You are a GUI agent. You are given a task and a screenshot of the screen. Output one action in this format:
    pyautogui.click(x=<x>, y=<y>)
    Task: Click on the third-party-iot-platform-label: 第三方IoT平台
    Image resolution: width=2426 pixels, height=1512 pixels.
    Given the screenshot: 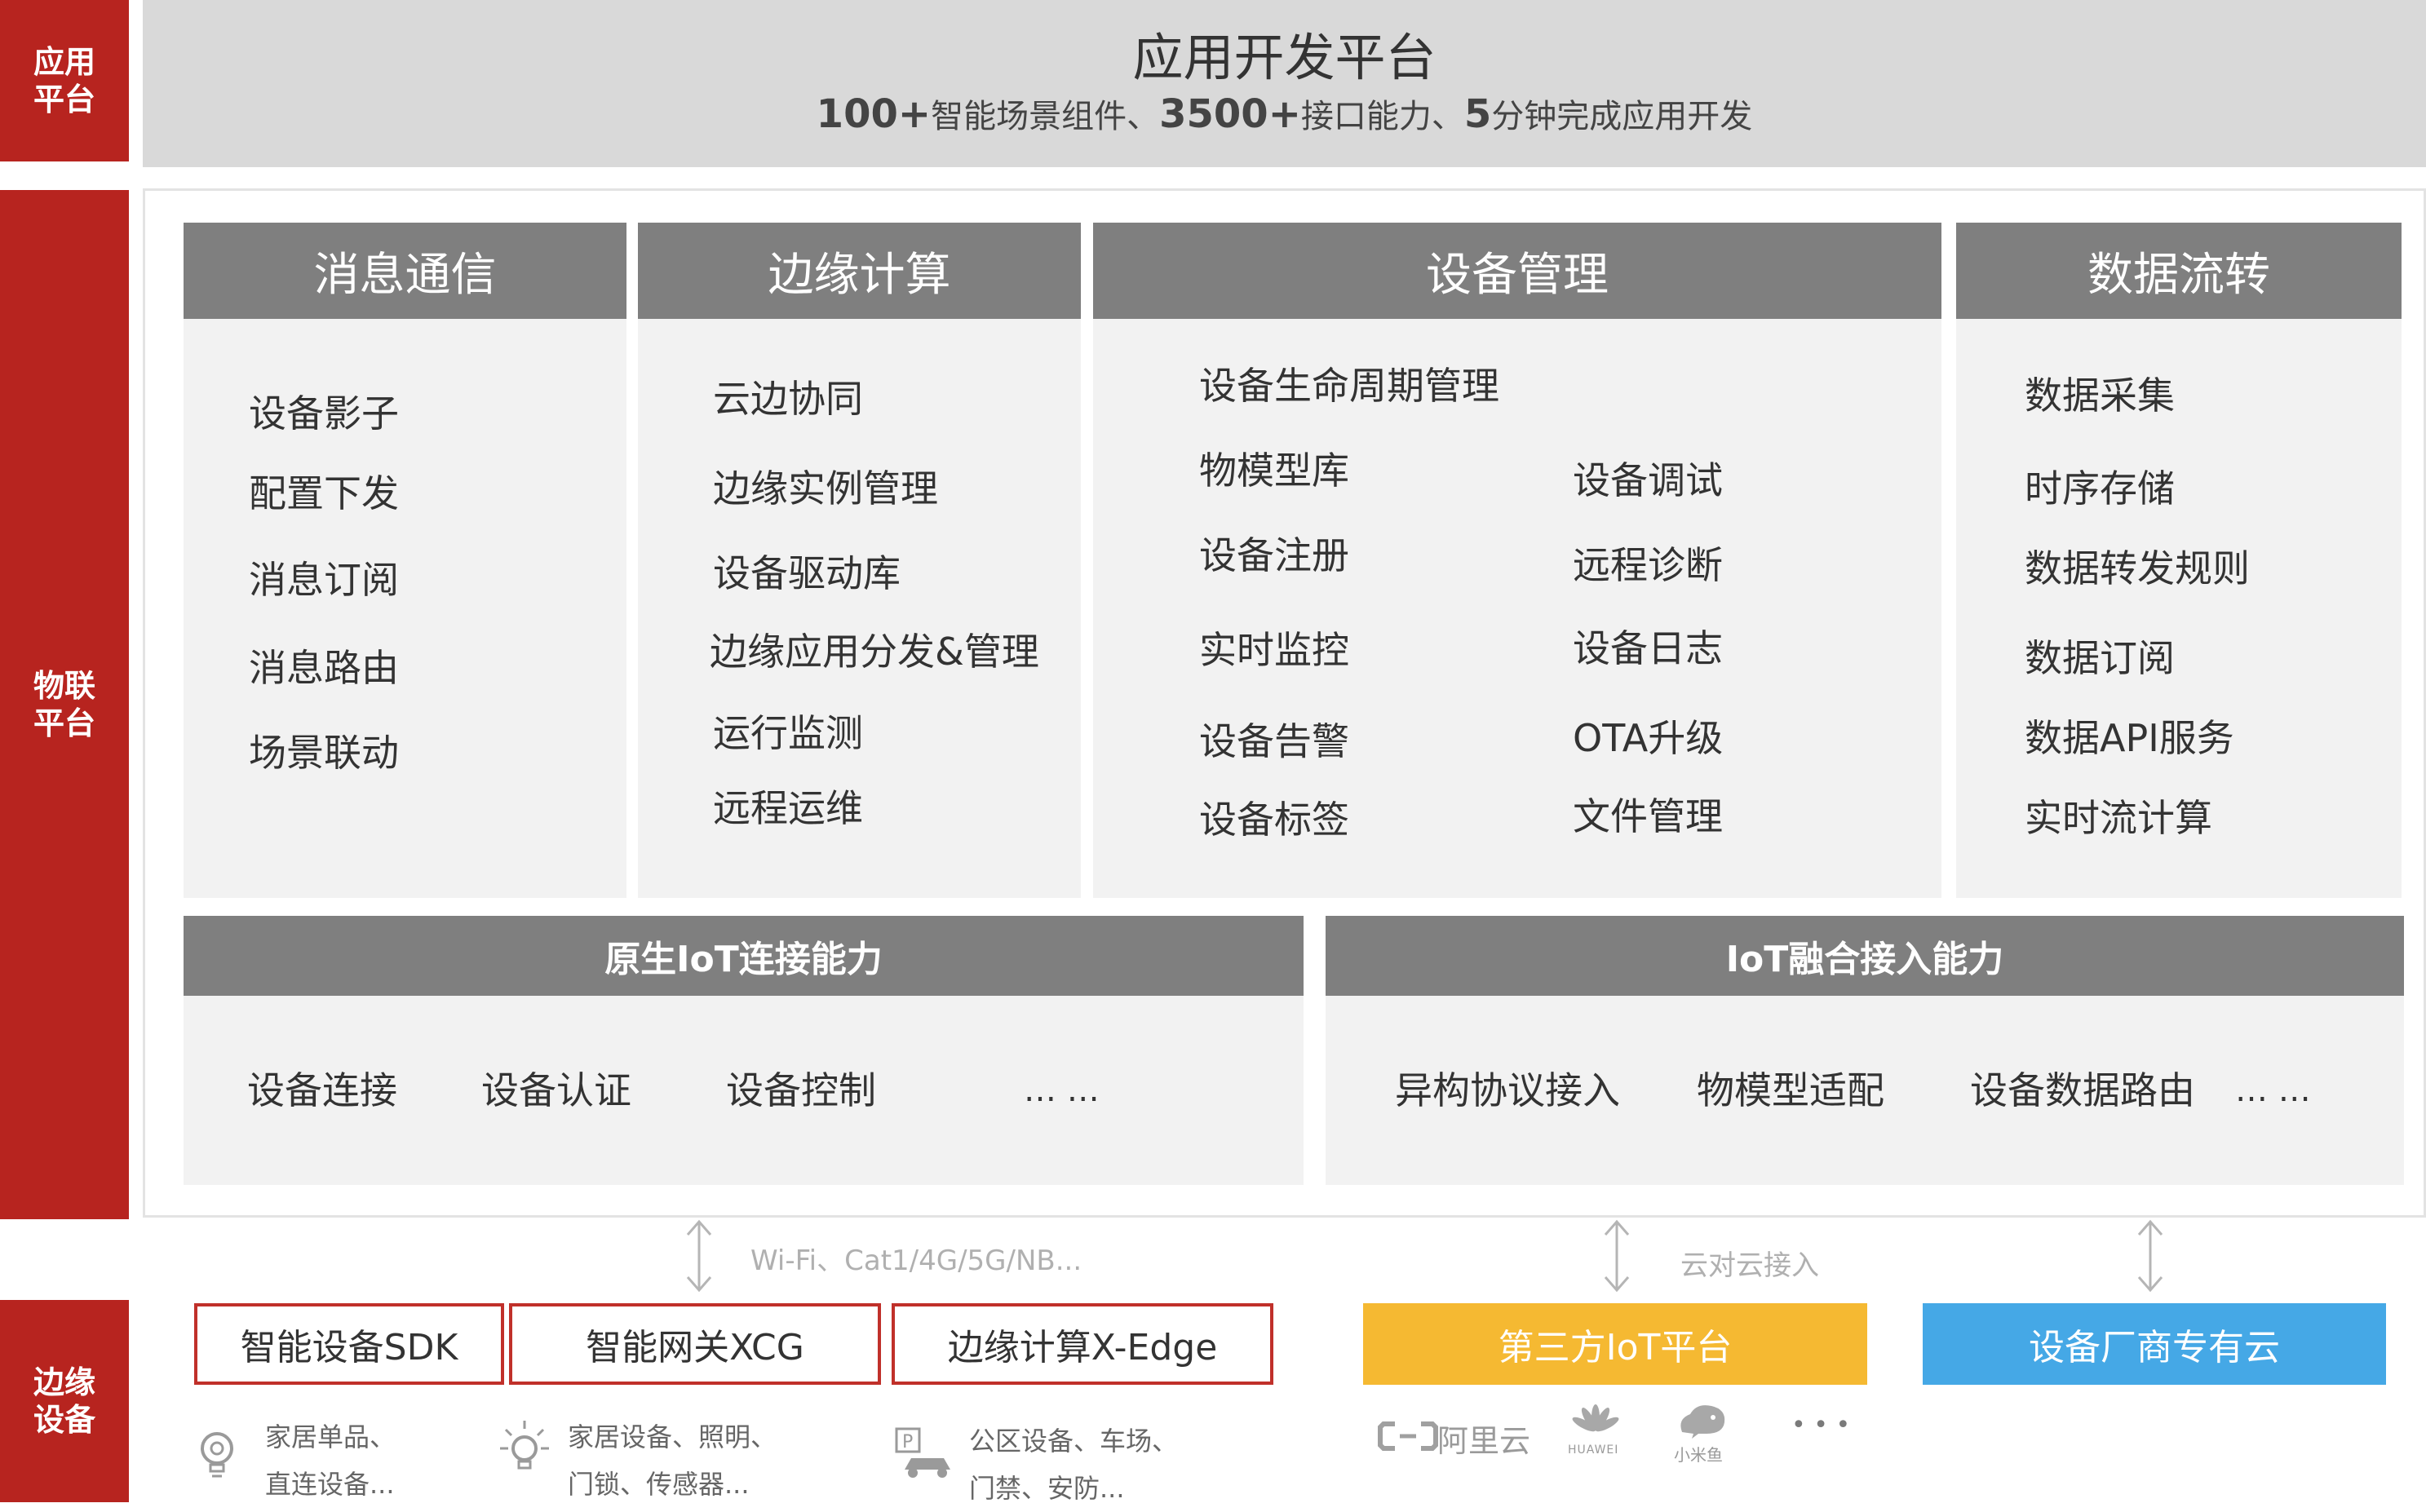 What is the action you would take?
    pyautogui.click(x=1615, y=1347)
    